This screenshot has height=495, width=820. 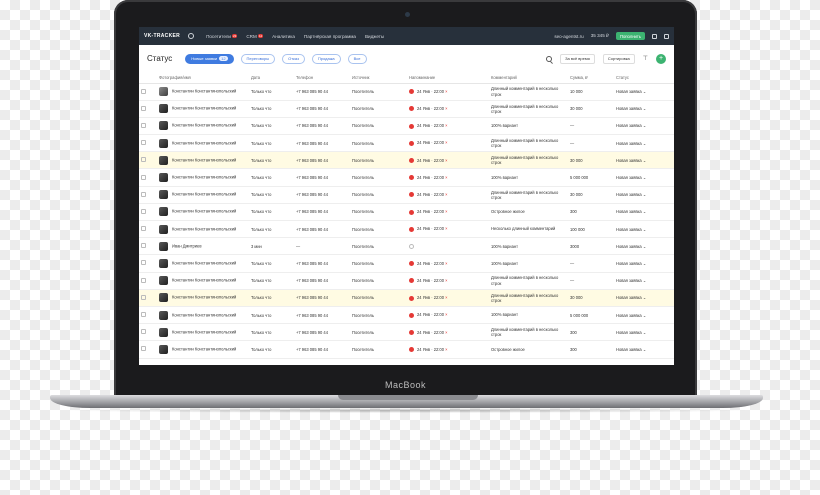 I want to click on nav-item-partner: Партнёрская программа, so click(x=330, y=36).